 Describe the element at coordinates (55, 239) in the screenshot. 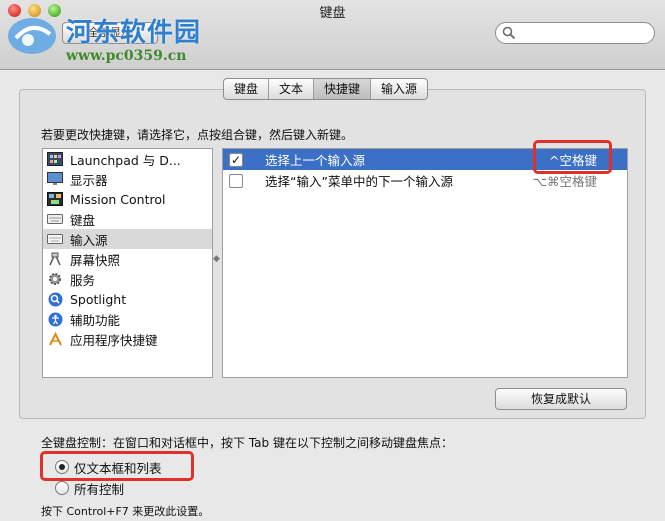

I see `input-source-icon` at that location.